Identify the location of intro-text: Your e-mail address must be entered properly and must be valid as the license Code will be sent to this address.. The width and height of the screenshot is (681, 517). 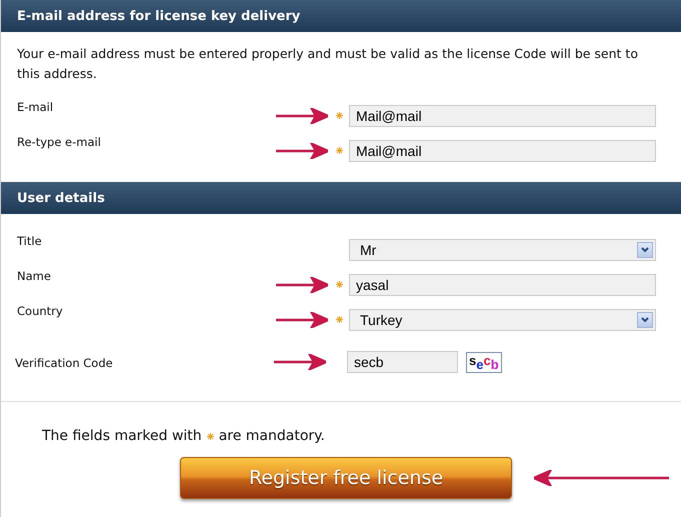
(328, 64).